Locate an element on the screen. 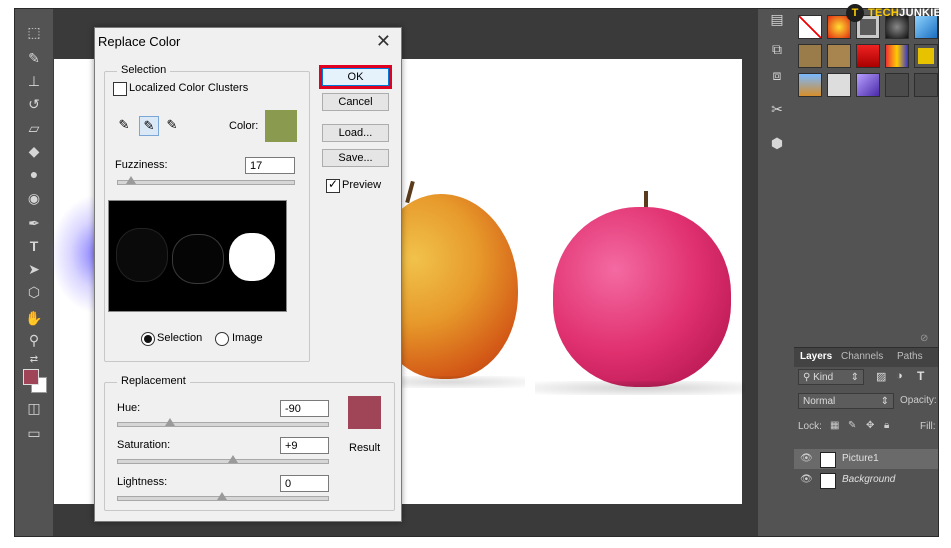 Image resolution: width=951 pixels, height=548 pixels. lock-transparent-icon: ▦ is located at coordinates (834, 425).